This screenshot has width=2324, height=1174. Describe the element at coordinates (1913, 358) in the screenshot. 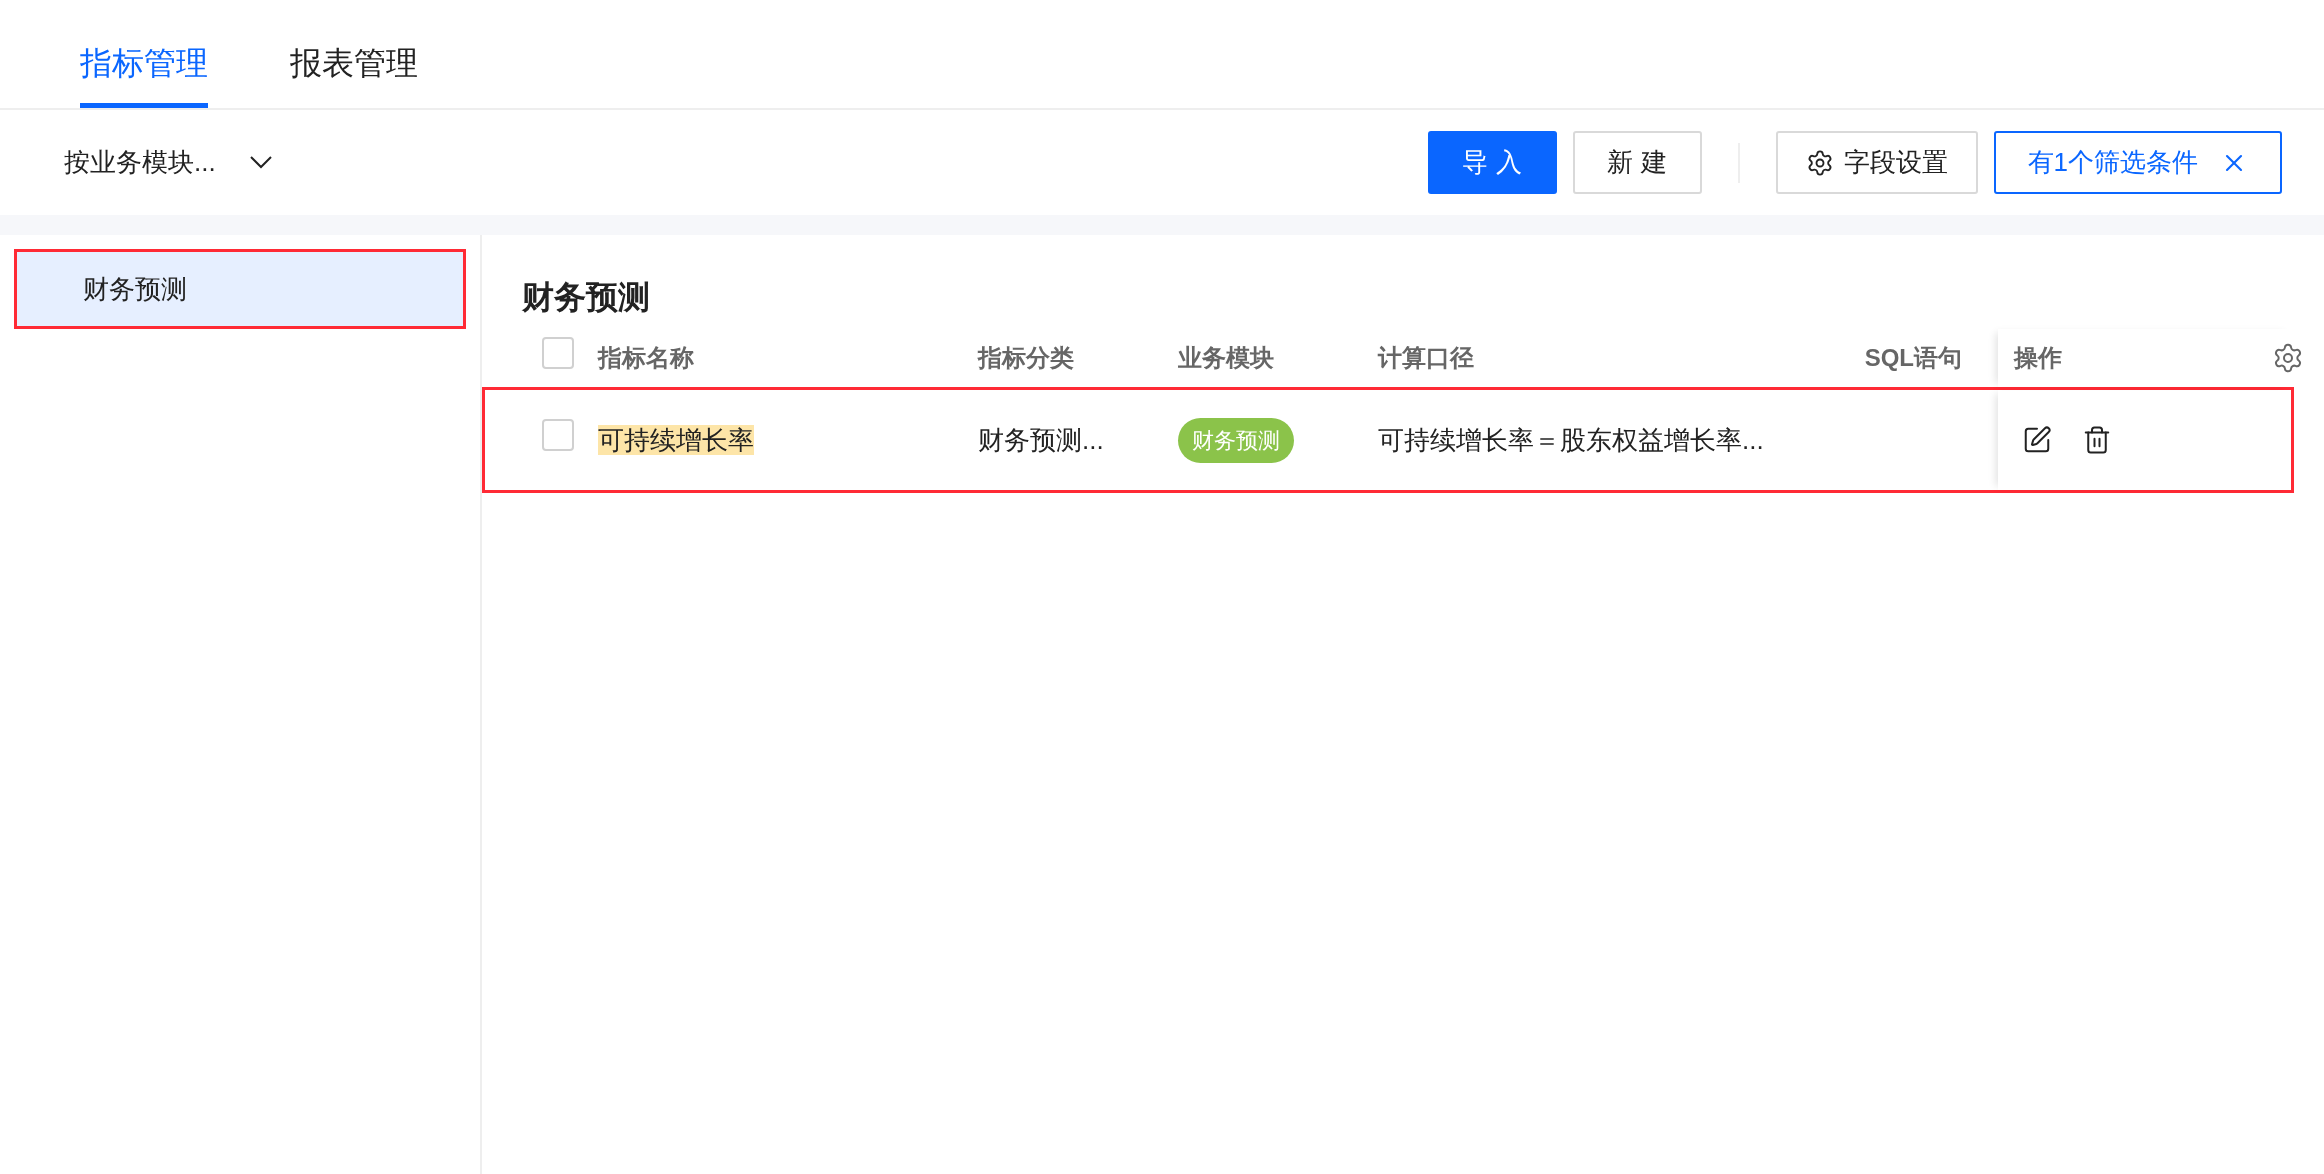

I see `column-header: SQL语句` at that location.